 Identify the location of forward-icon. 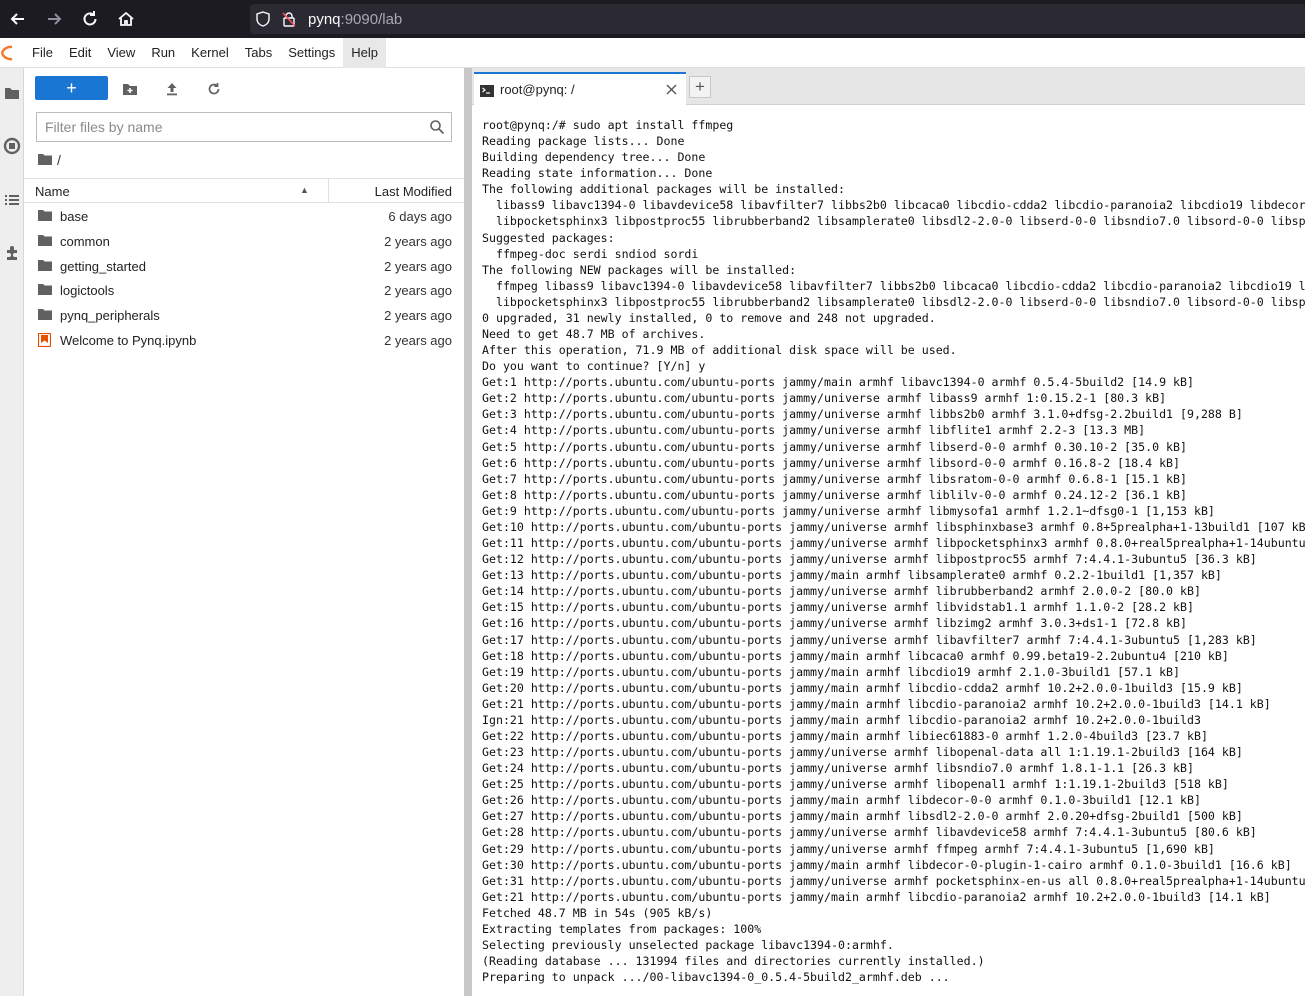
(54, 19).